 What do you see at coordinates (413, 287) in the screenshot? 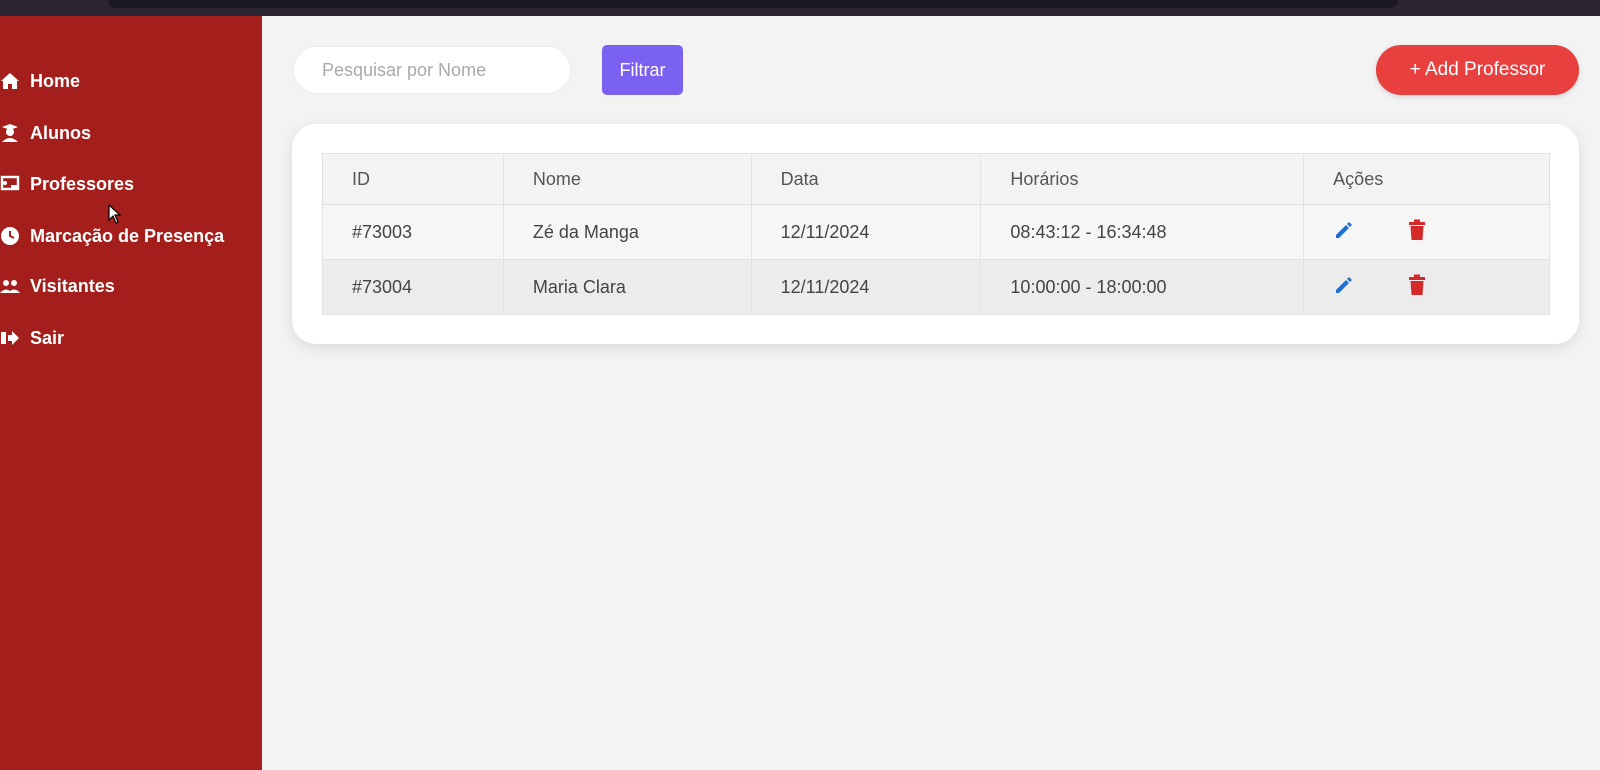
I see `cell-id: #73004` at bounding box center [413, 287].